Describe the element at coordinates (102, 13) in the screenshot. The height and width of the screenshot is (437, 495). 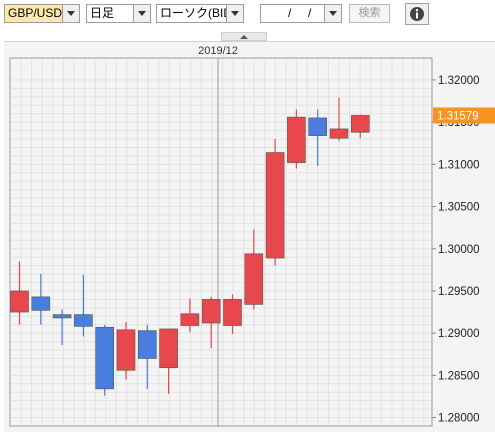
I see `timeframe-value: 日足` at that location.